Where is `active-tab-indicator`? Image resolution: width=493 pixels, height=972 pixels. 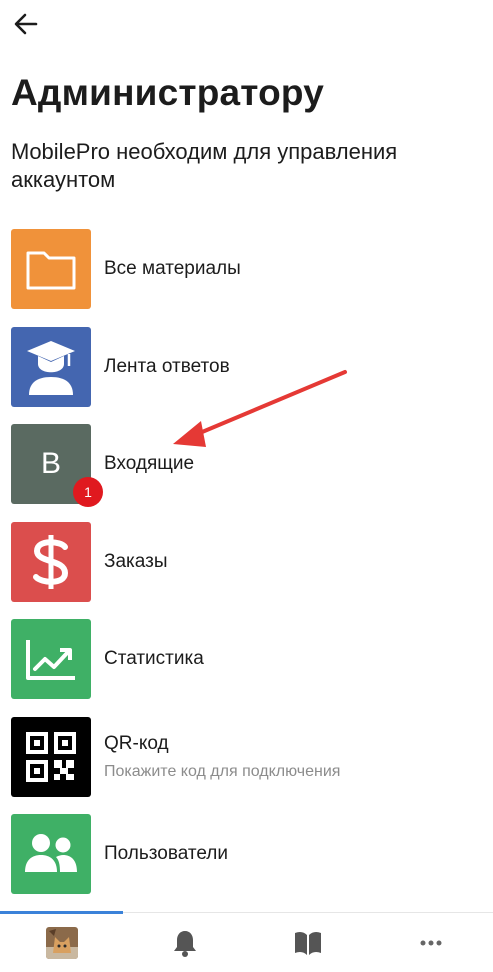 active-tab-indicator is located at coordinates (61, 912).